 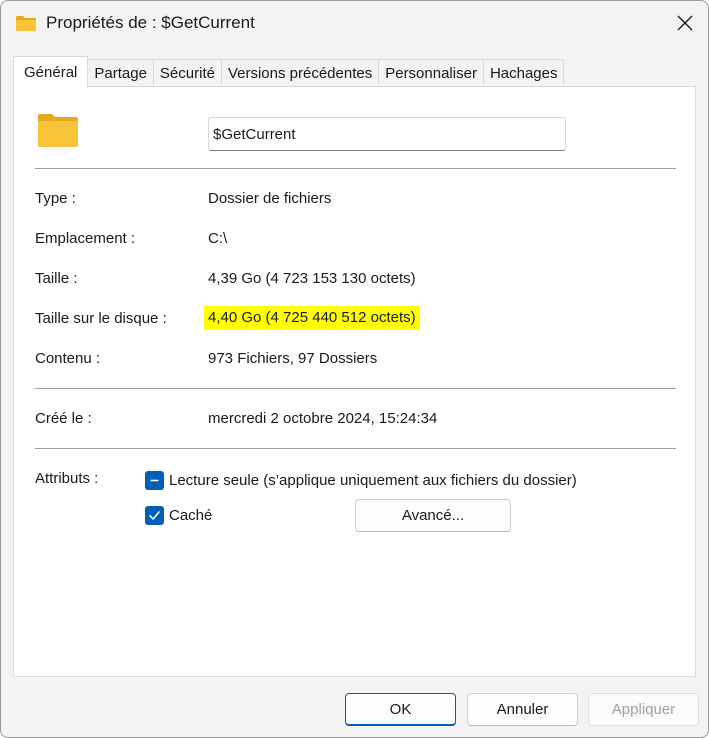 What do you see at coordinates (85, 238) in the screenshot?
I see `location-label: Emplacement :` at bounding box center [85, 238].